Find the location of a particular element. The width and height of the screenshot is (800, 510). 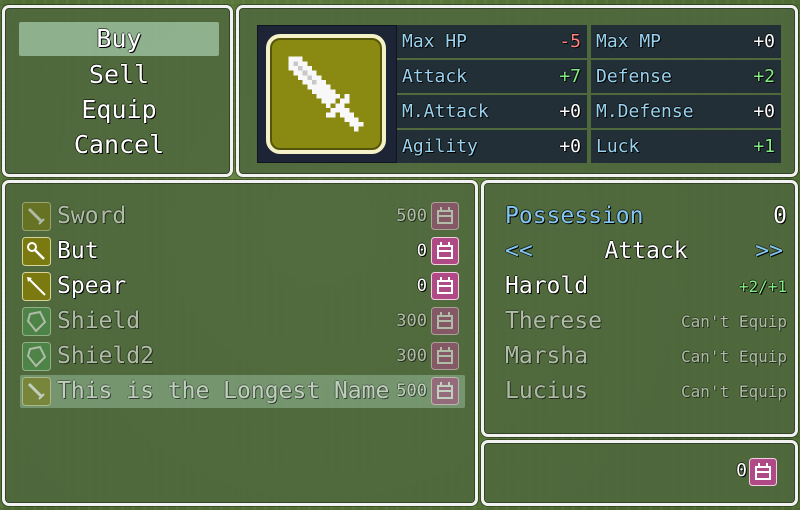

item-row: But 0 is located at coordinates (242, 251).